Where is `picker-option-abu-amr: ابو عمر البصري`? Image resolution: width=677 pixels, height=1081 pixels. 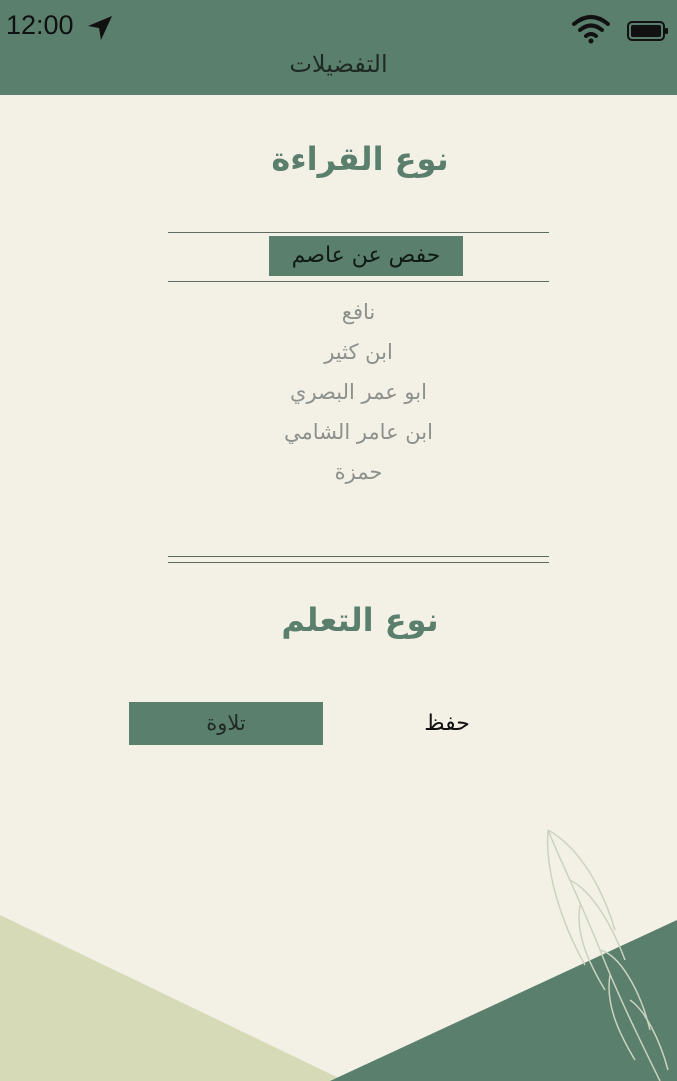
picker-option-abu-amr: ابو عمر البصري is located at coordinates (358, 392).